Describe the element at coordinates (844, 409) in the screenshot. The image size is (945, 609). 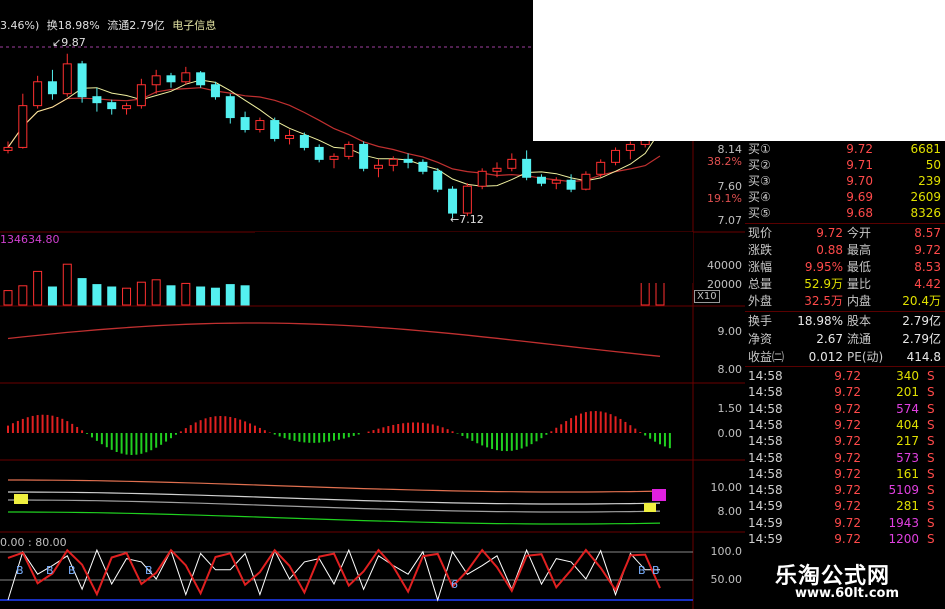
I see `tick-row: 14:58 9.72 574 S` at that location.